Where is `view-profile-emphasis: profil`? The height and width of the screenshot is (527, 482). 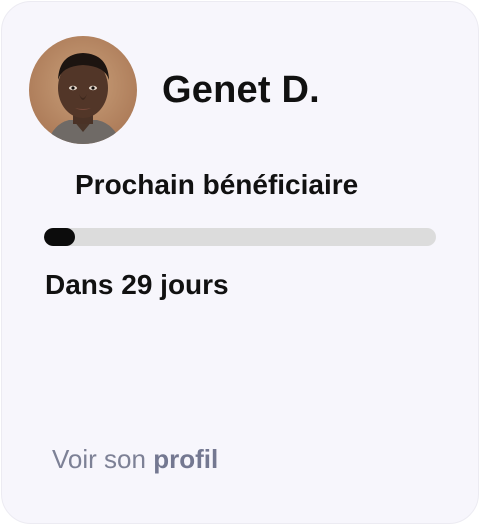
view-profile-emphasis: profil is located at coordinates (186, 459).